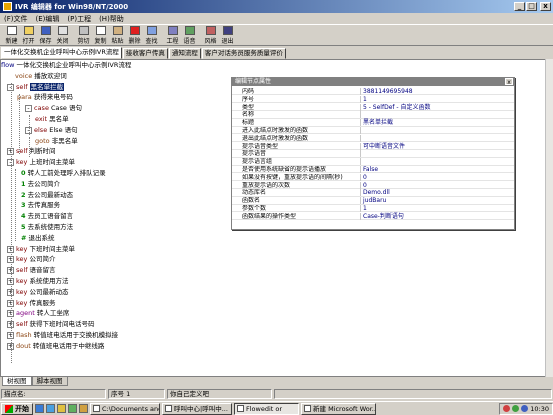 Image resolution: width=553 pixels, height=415 pixels. I want to click on tree-node: key 传真服务, so click(35, 303).